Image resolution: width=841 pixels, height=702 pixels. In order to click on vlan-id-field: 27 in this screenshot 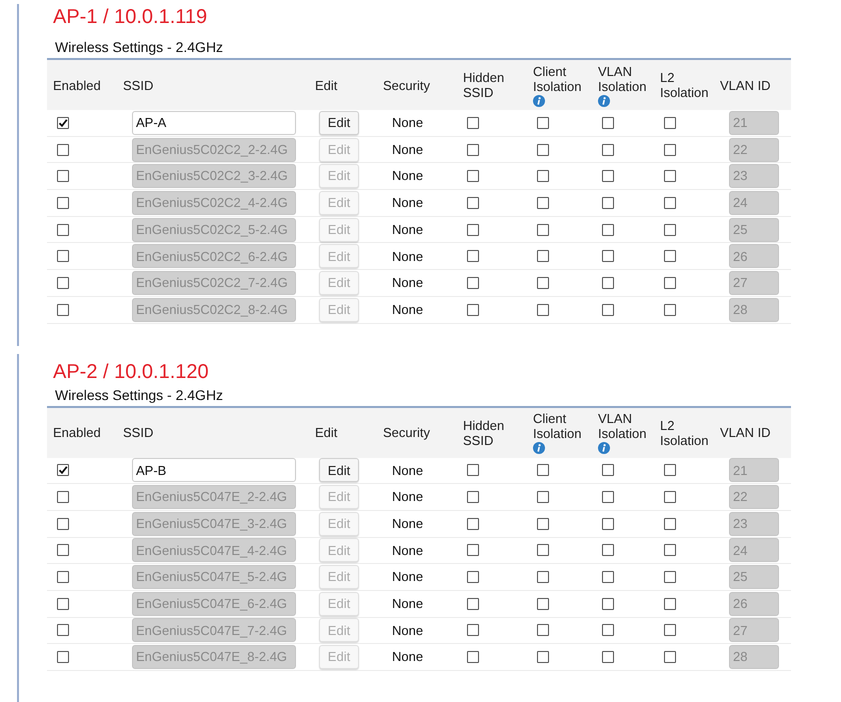, I will do `click(754, 630)`.